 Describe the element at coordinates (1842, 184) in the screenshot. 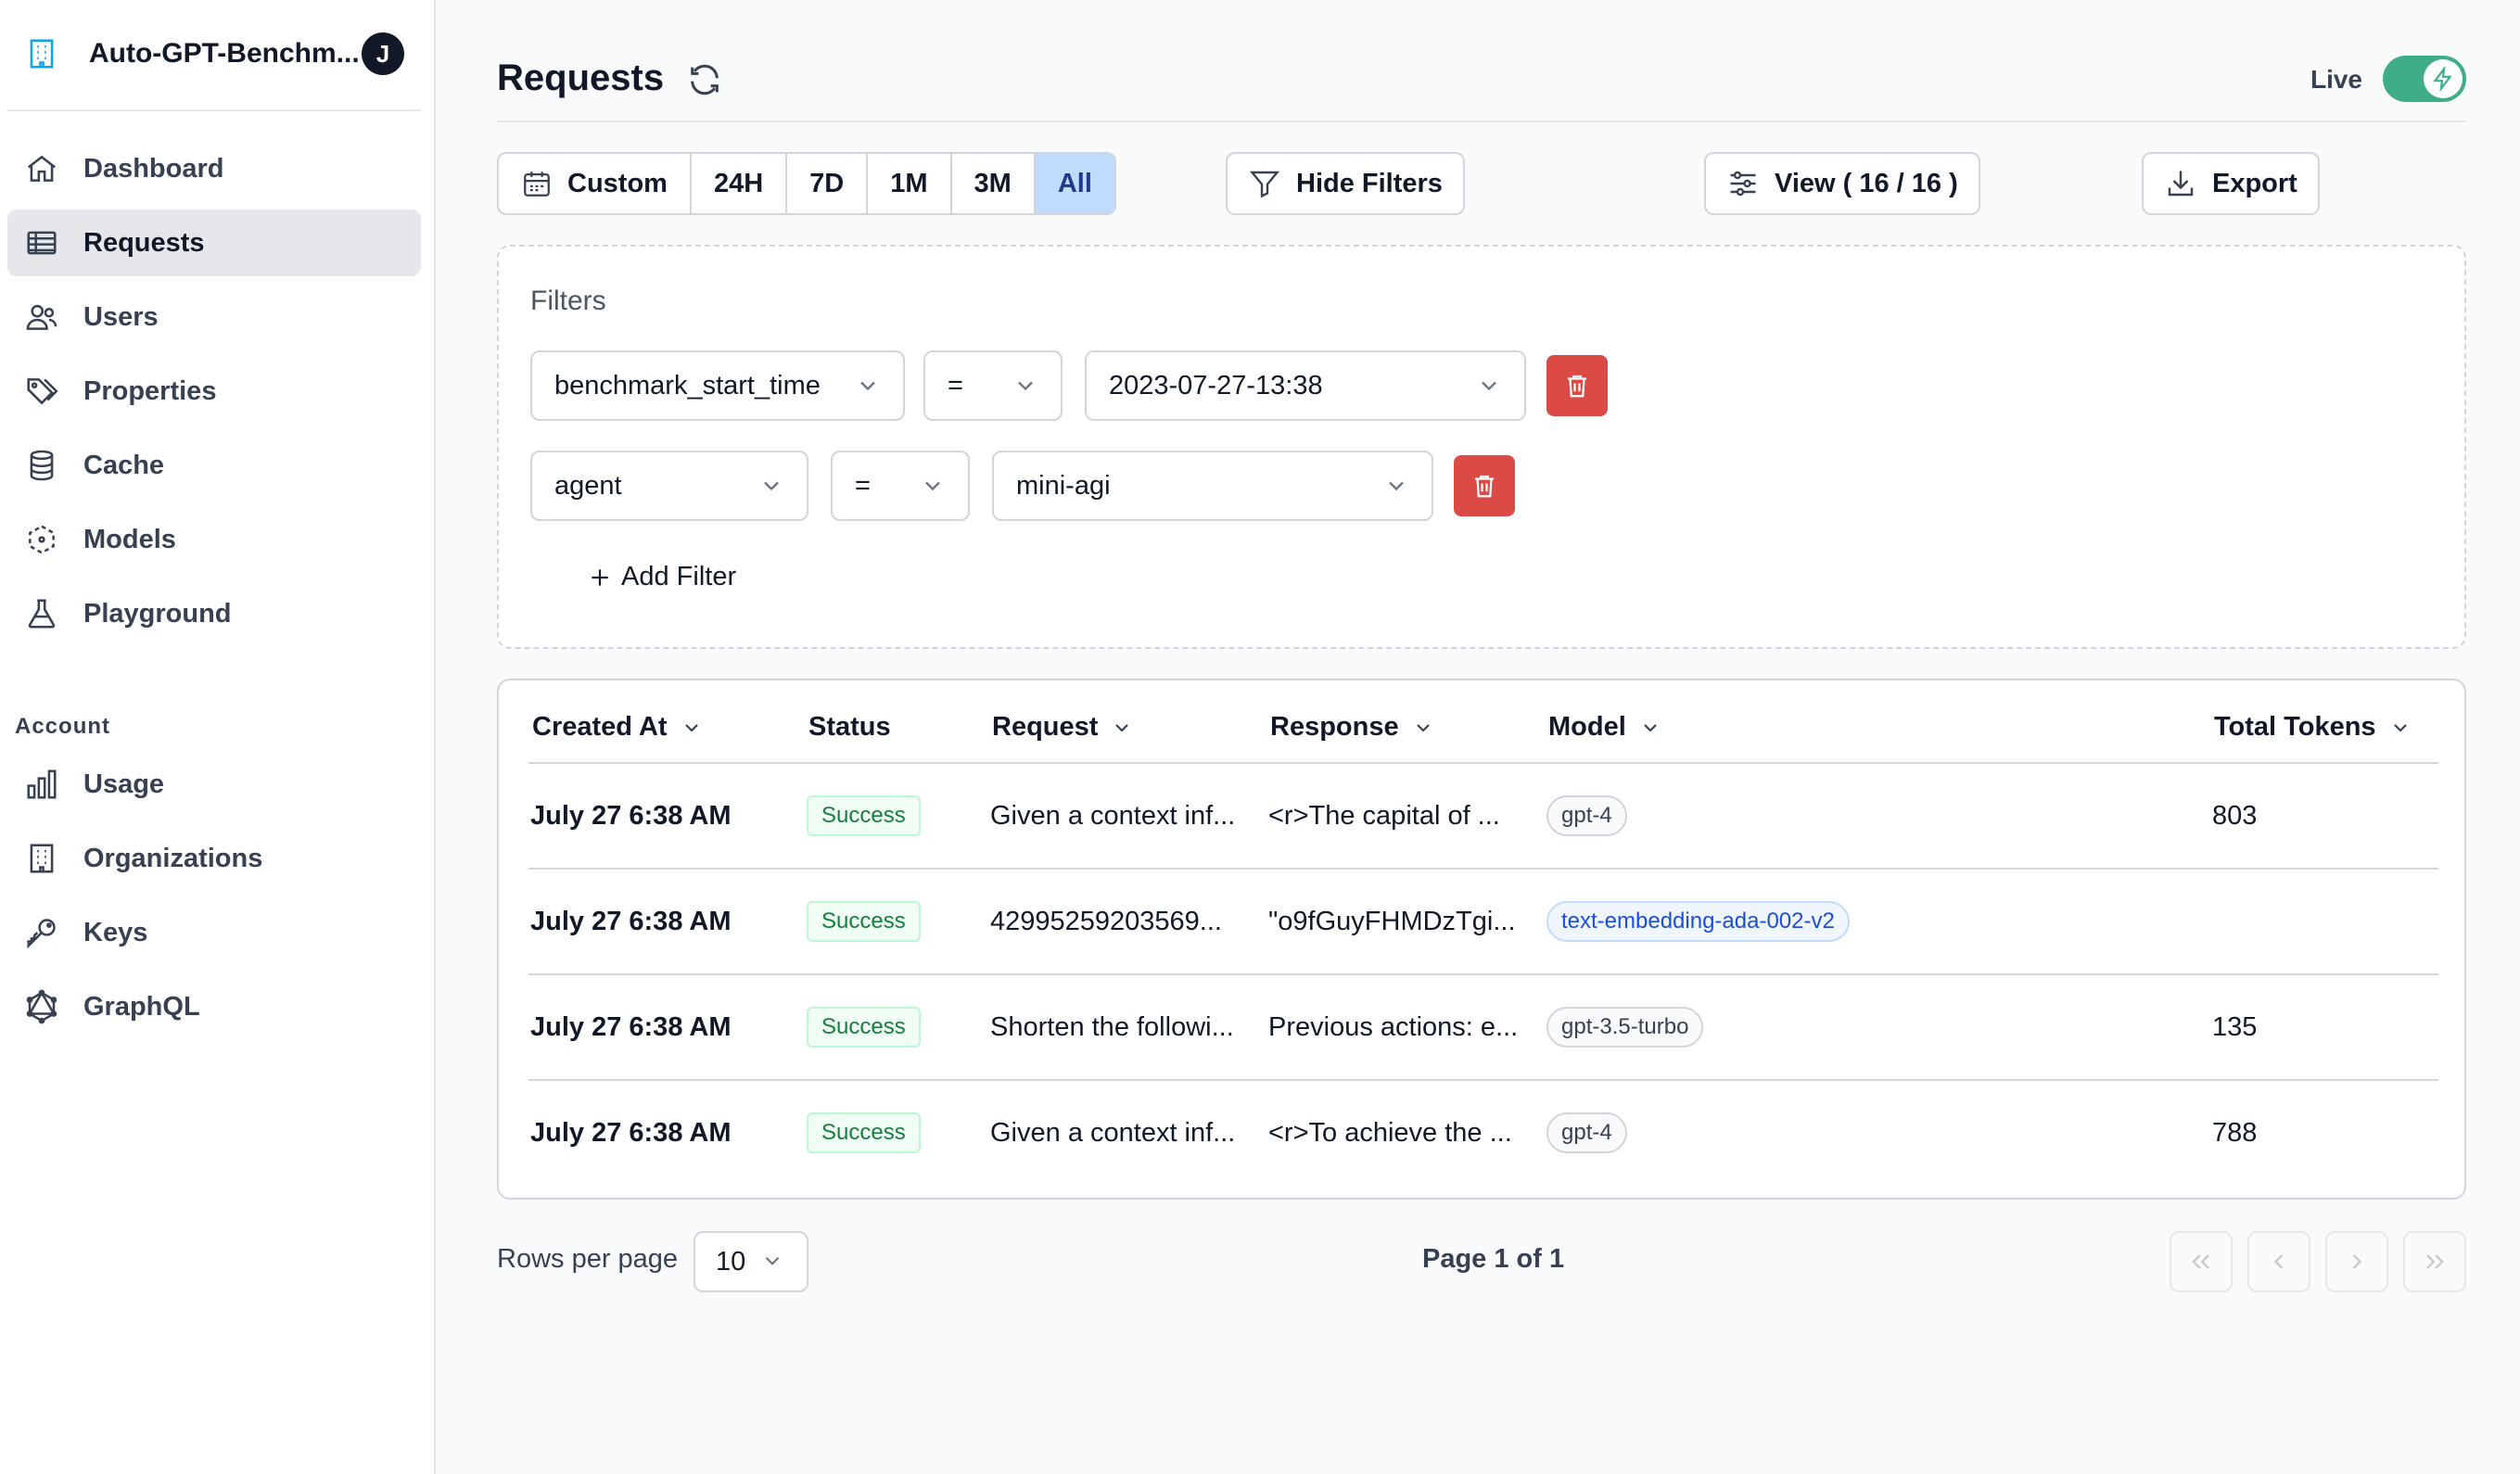

I see `view-columns-button: View ( 16 / 16 )` at that location.